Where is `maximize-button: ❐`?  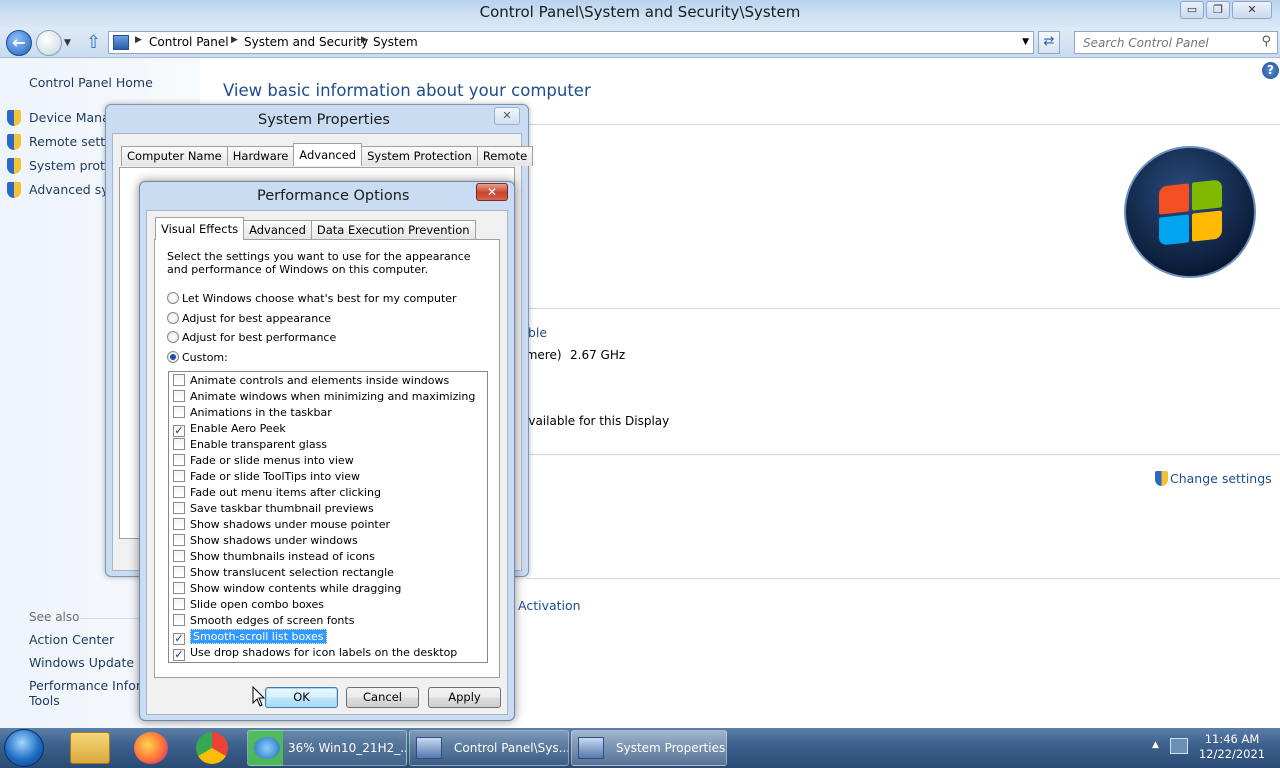
maximize-button: ❐ is located at coordinates (1218, 10).